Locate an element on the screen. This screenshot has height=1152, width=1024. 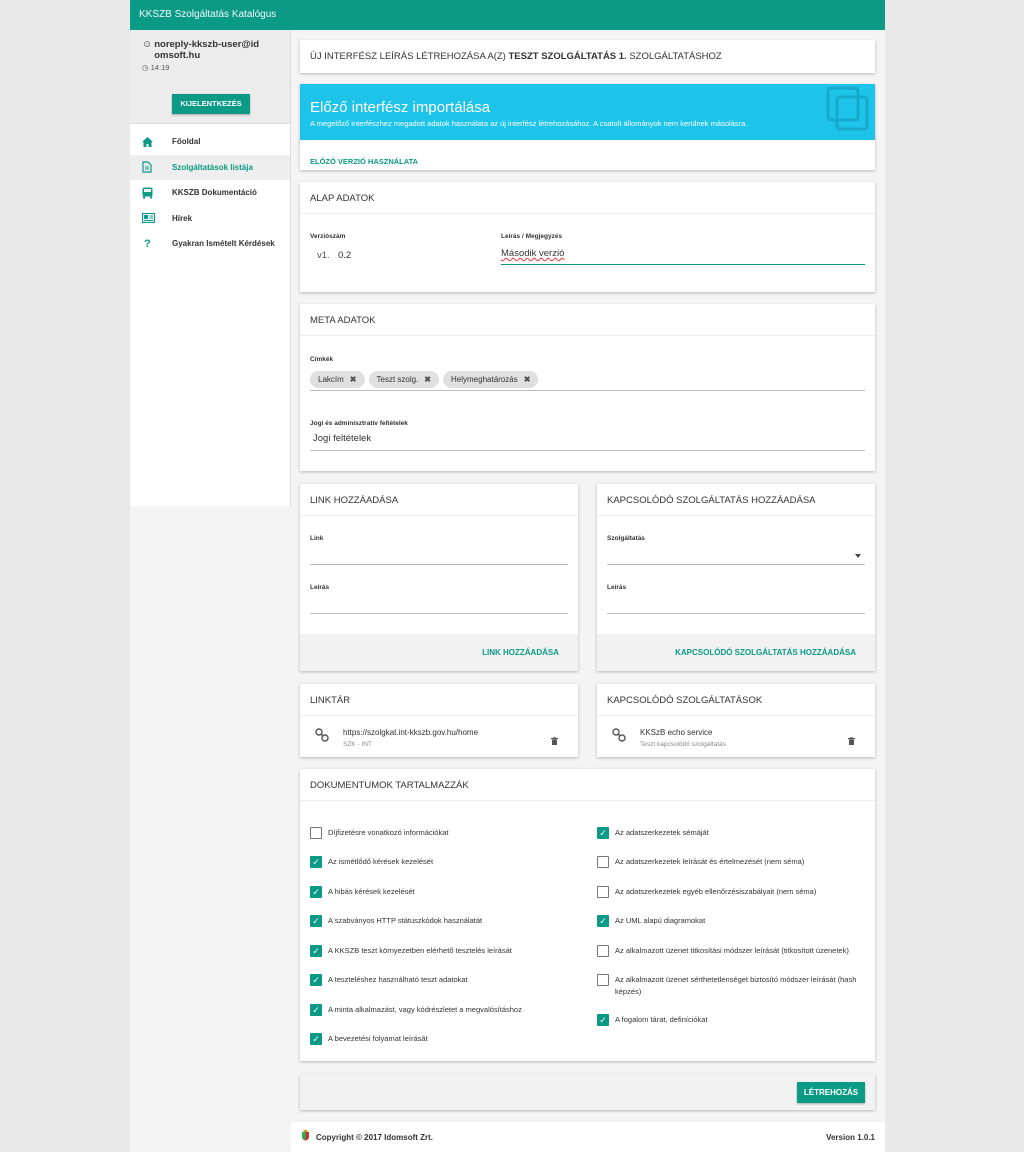
related-add-title: KAPCSOLÓDÓ SZOLGÁLTATÁS HOZZÁADÁSA is located at coordinates (736, 500).